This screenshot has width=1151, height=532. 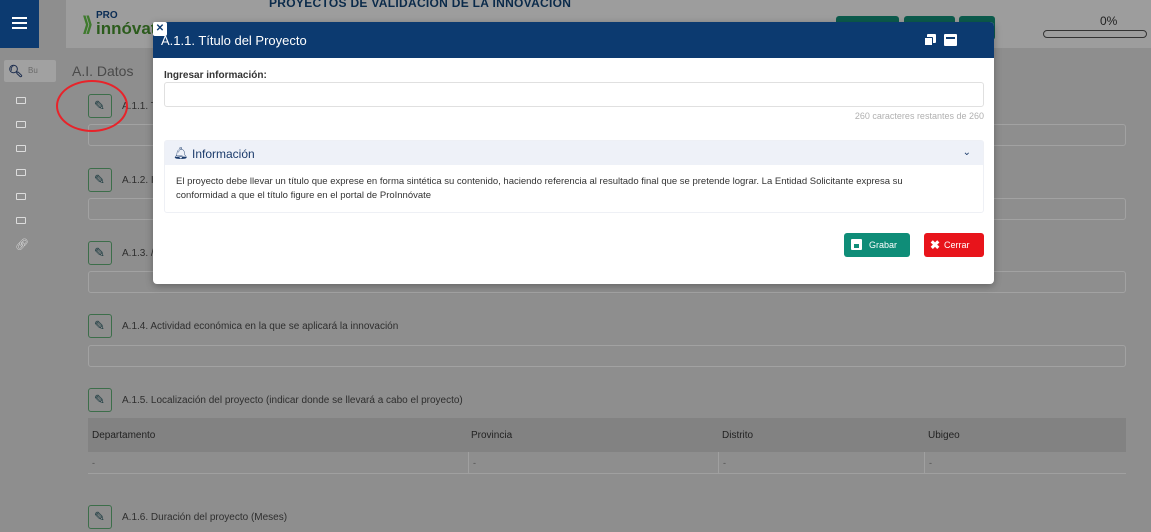 I want to click on info-header: 🔔︎ Información ⌄, so click(x=574, y=153).